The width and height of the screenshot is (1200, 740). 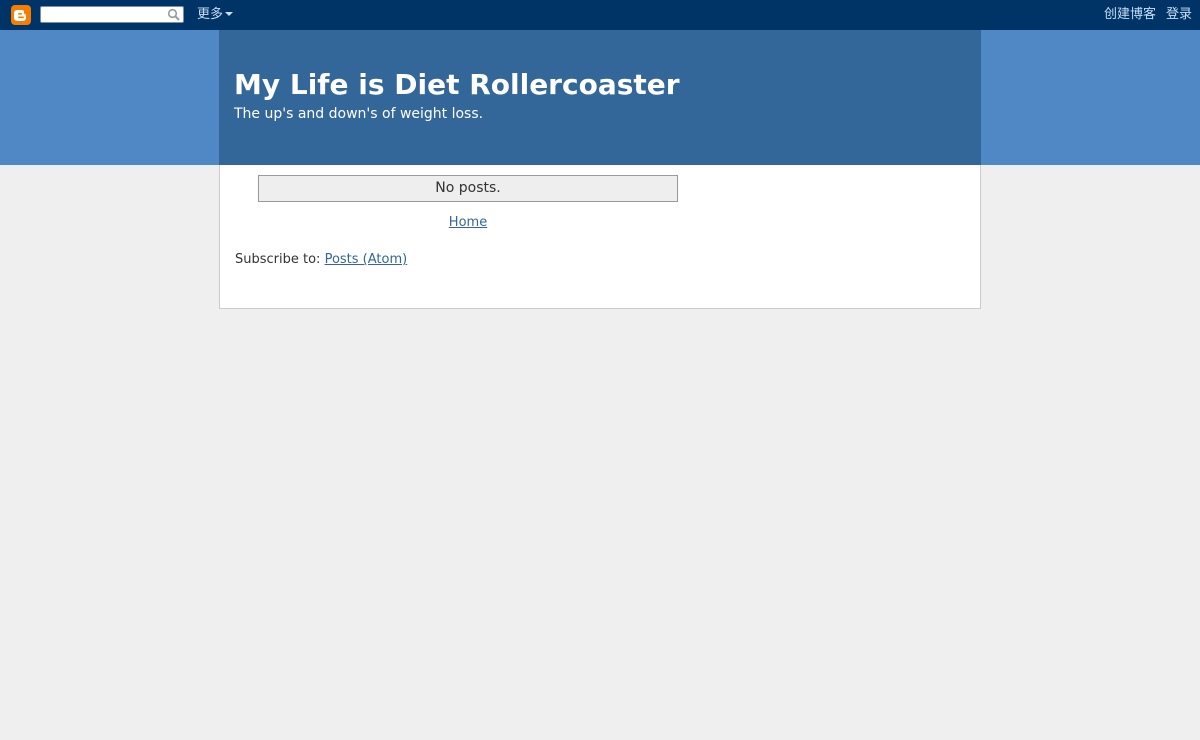 What do you see at coordinates (600, 15) in the screenshot?
I see `navbar: 更多 创建博客 登录` at bounding box center [600, 15].